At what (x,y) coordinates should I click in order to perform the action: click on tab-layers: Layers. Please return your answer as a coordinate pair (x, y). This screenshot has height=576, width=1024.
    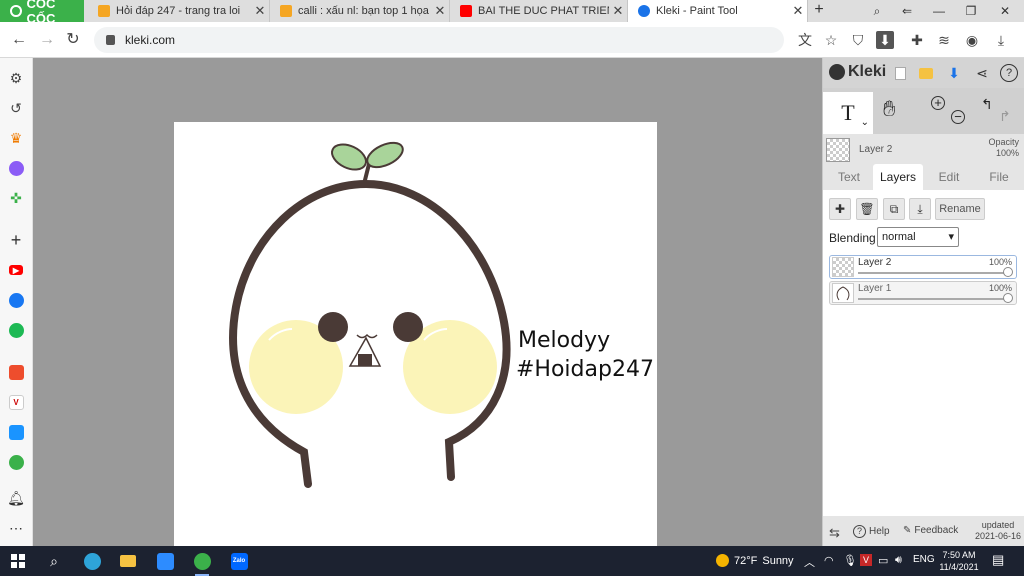
    Looking at the image, I should click on (898, 177).